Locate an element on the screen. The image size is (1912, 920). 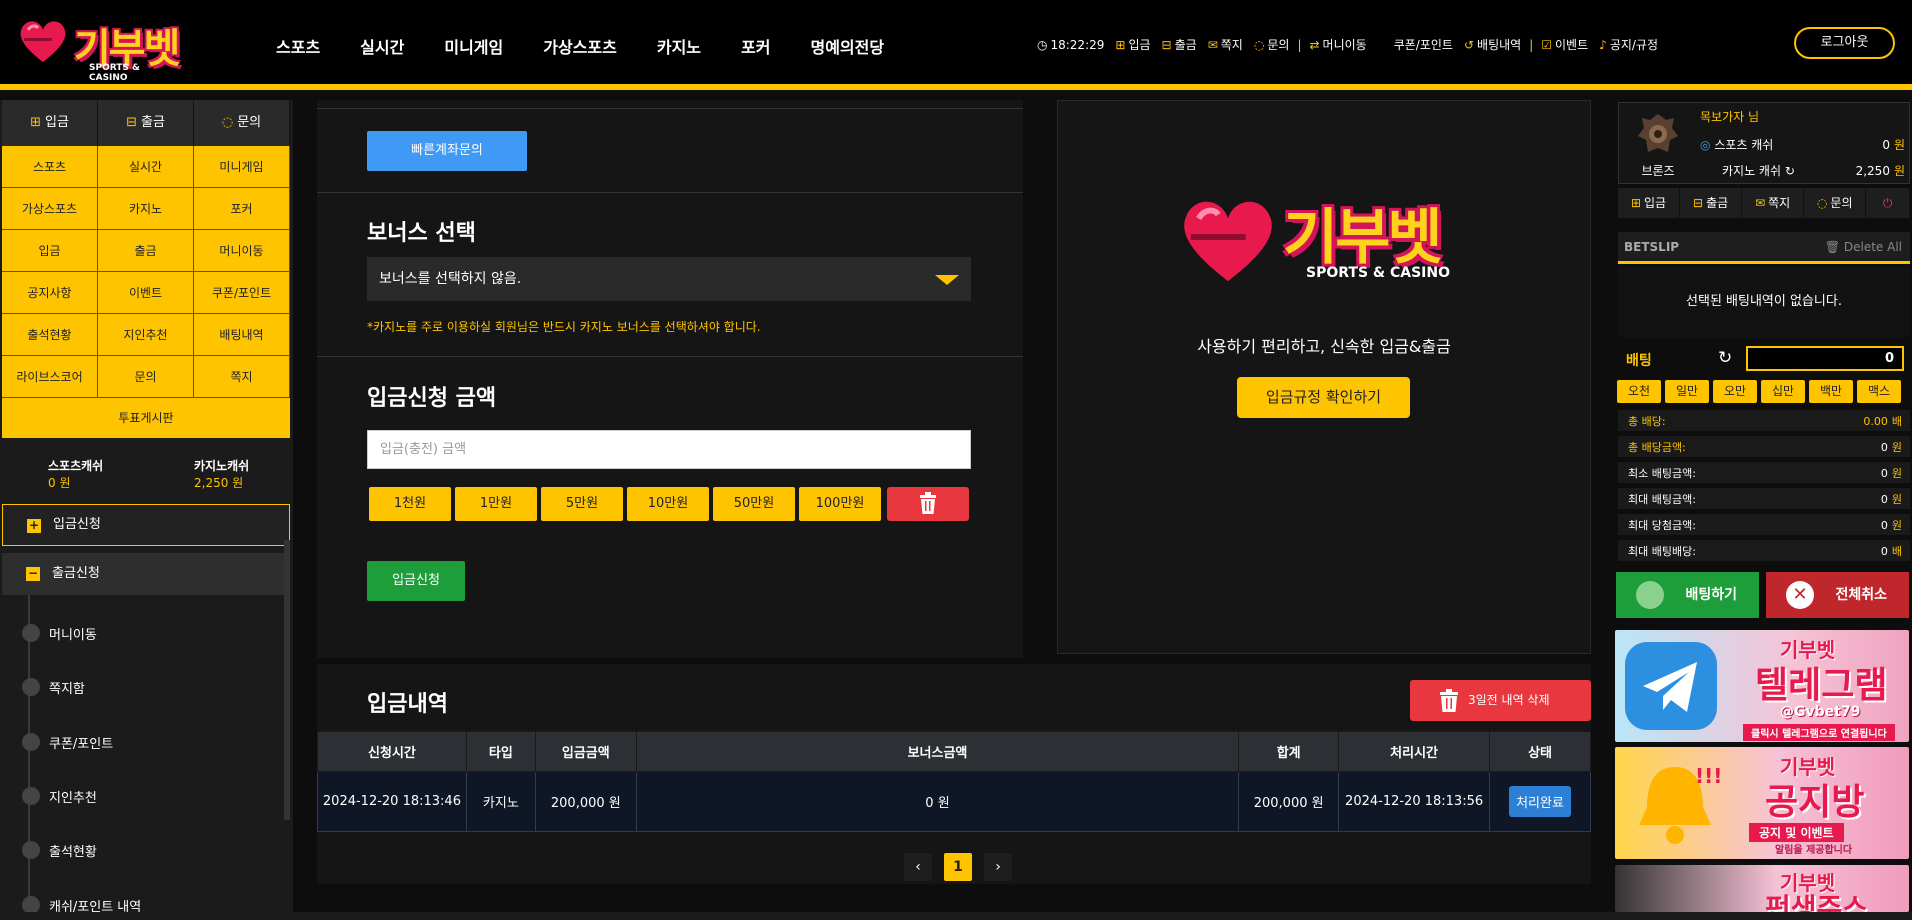
amount-1k-button: 1천원 is located at coordinates (410, 504).